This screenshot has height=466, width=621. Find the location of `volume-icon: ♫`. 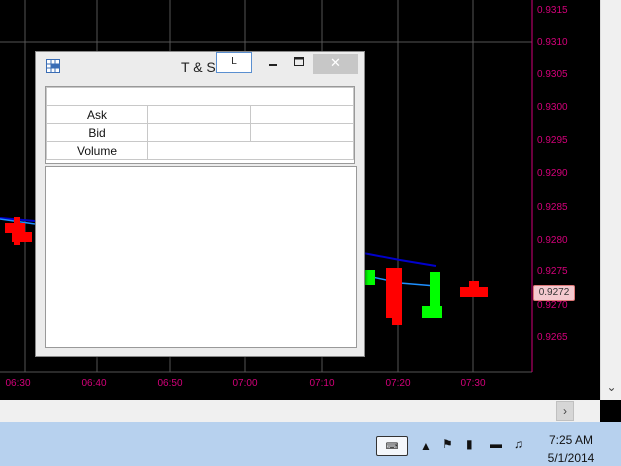

volume-icon: ♫ is located at coordinates (518, 444).